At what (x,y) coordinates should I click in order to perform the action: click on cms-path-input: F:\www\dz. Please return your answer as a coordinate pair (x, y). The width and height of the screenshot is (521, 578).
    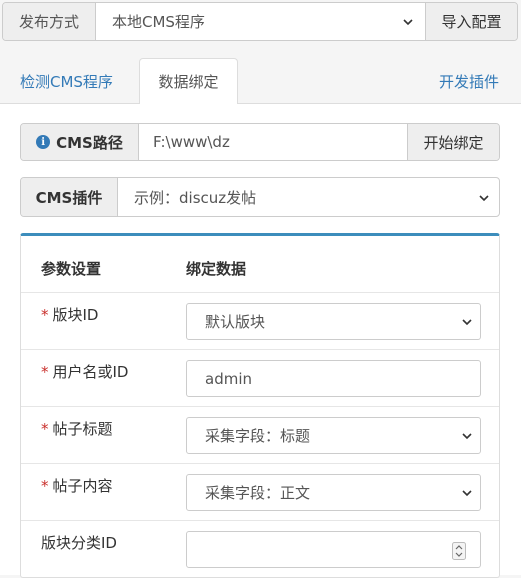
    Looking at the image, I should click on (273, 142).